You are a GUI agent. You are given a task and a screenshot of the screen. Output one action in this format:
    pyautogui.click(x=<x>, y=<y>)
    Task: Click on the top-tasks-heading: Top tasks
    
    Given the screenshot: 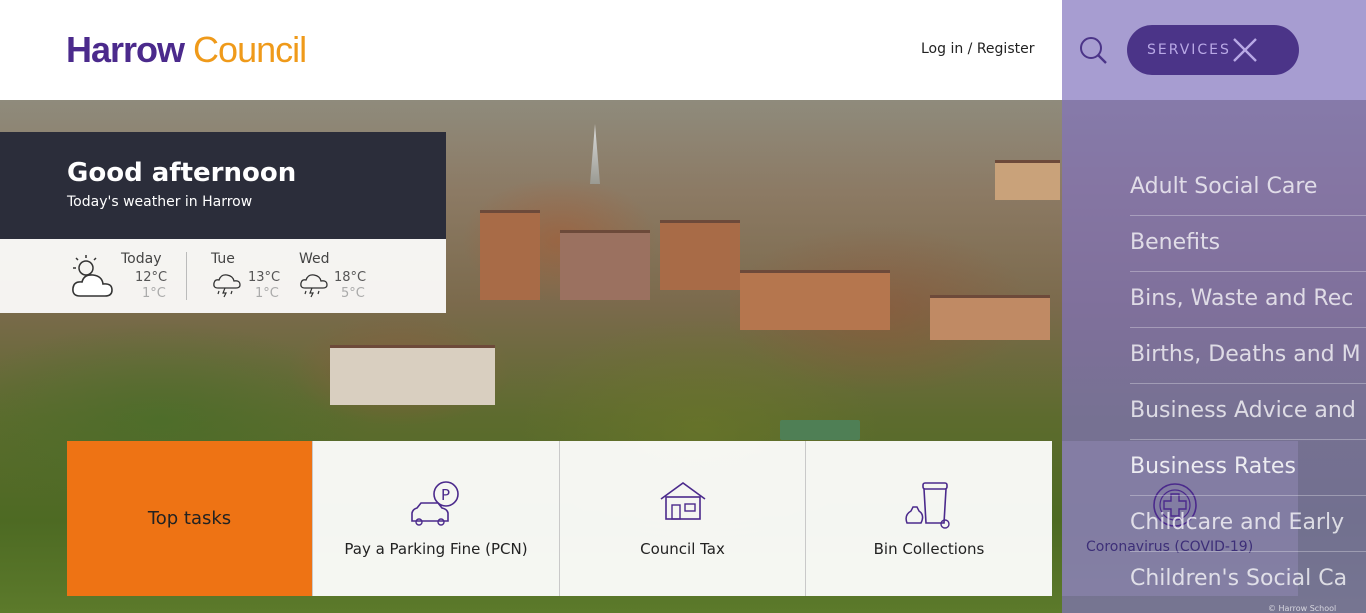 What is the action you would take?
    pyautogui.click(x=189, y=518)
    